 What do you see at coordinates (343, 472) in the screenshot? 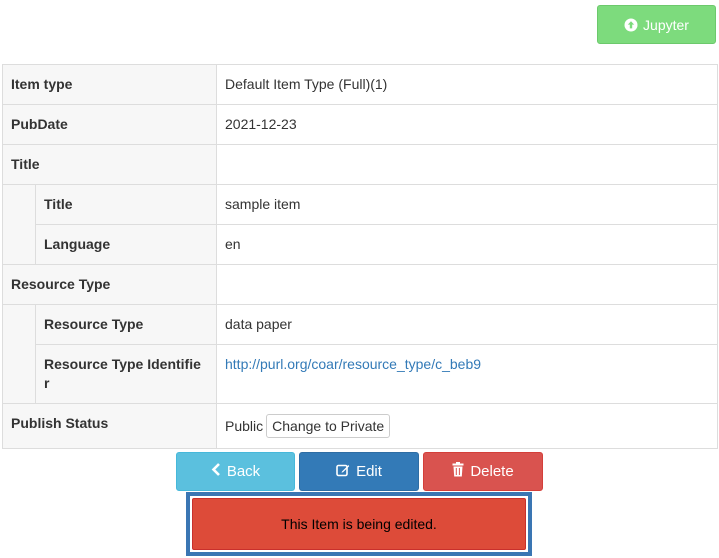
I see `edit-icon` at bounding box center [343, 472].